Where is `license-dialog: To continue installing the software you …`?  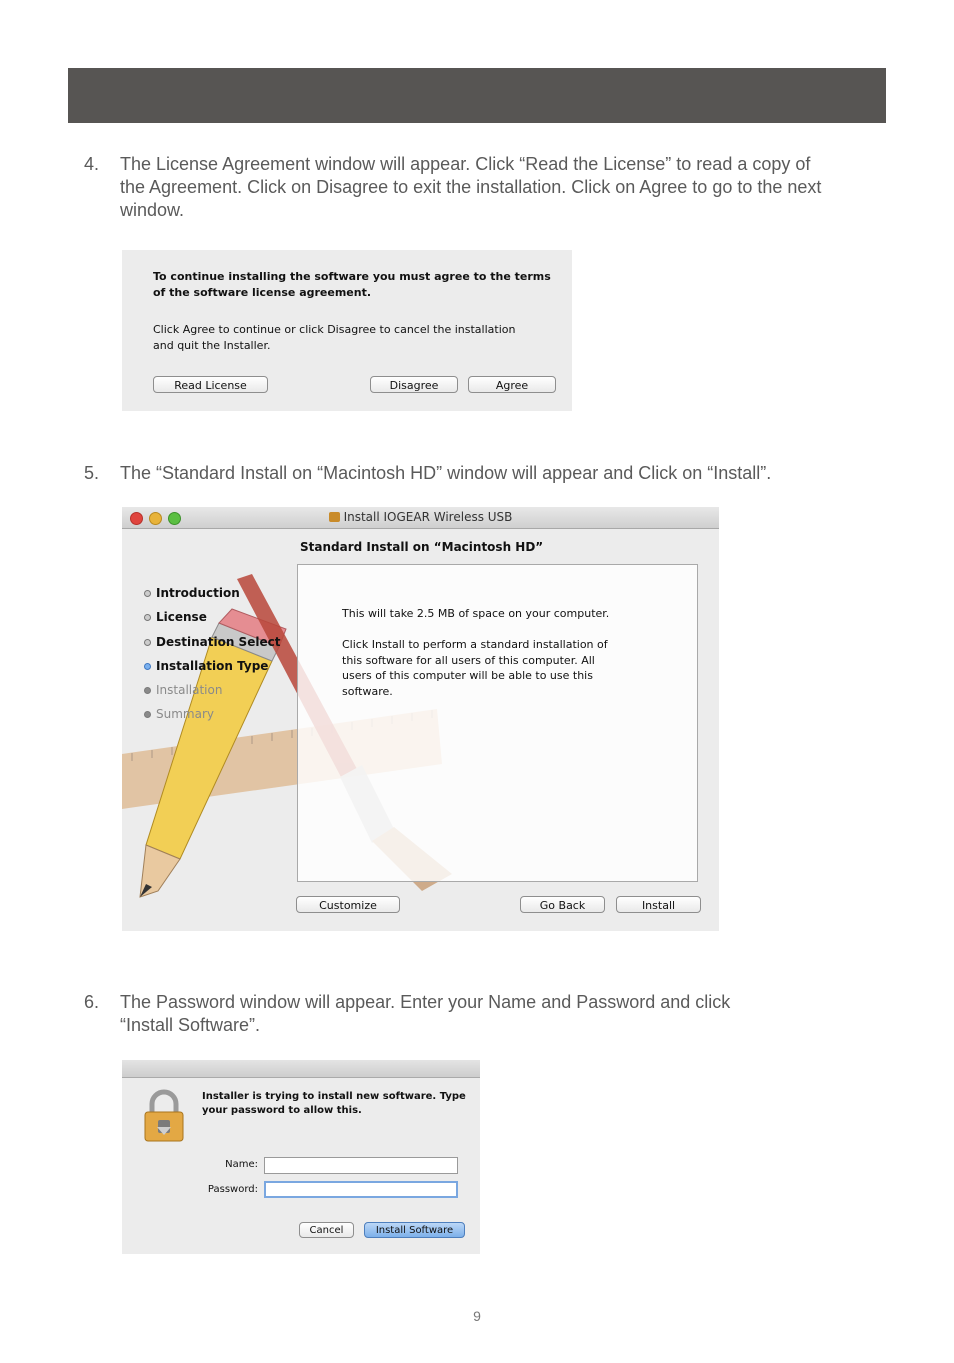
license-dialog: To continue installing the software you … is located at coordinates (347, 330).